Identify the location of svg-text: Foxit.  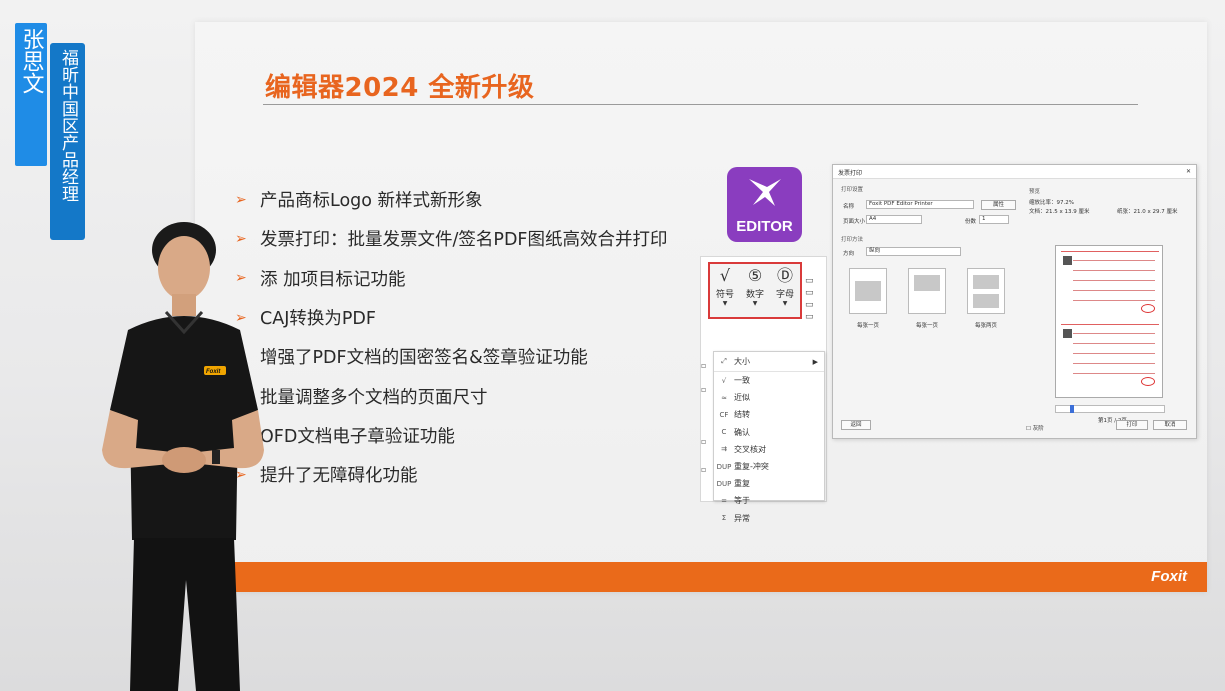
(213, 372).